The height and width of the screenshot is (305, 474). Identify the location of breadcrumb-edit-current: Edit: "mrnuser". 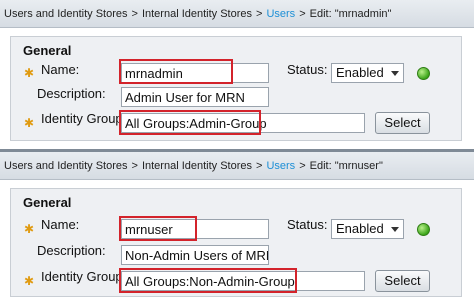
(346, 166).